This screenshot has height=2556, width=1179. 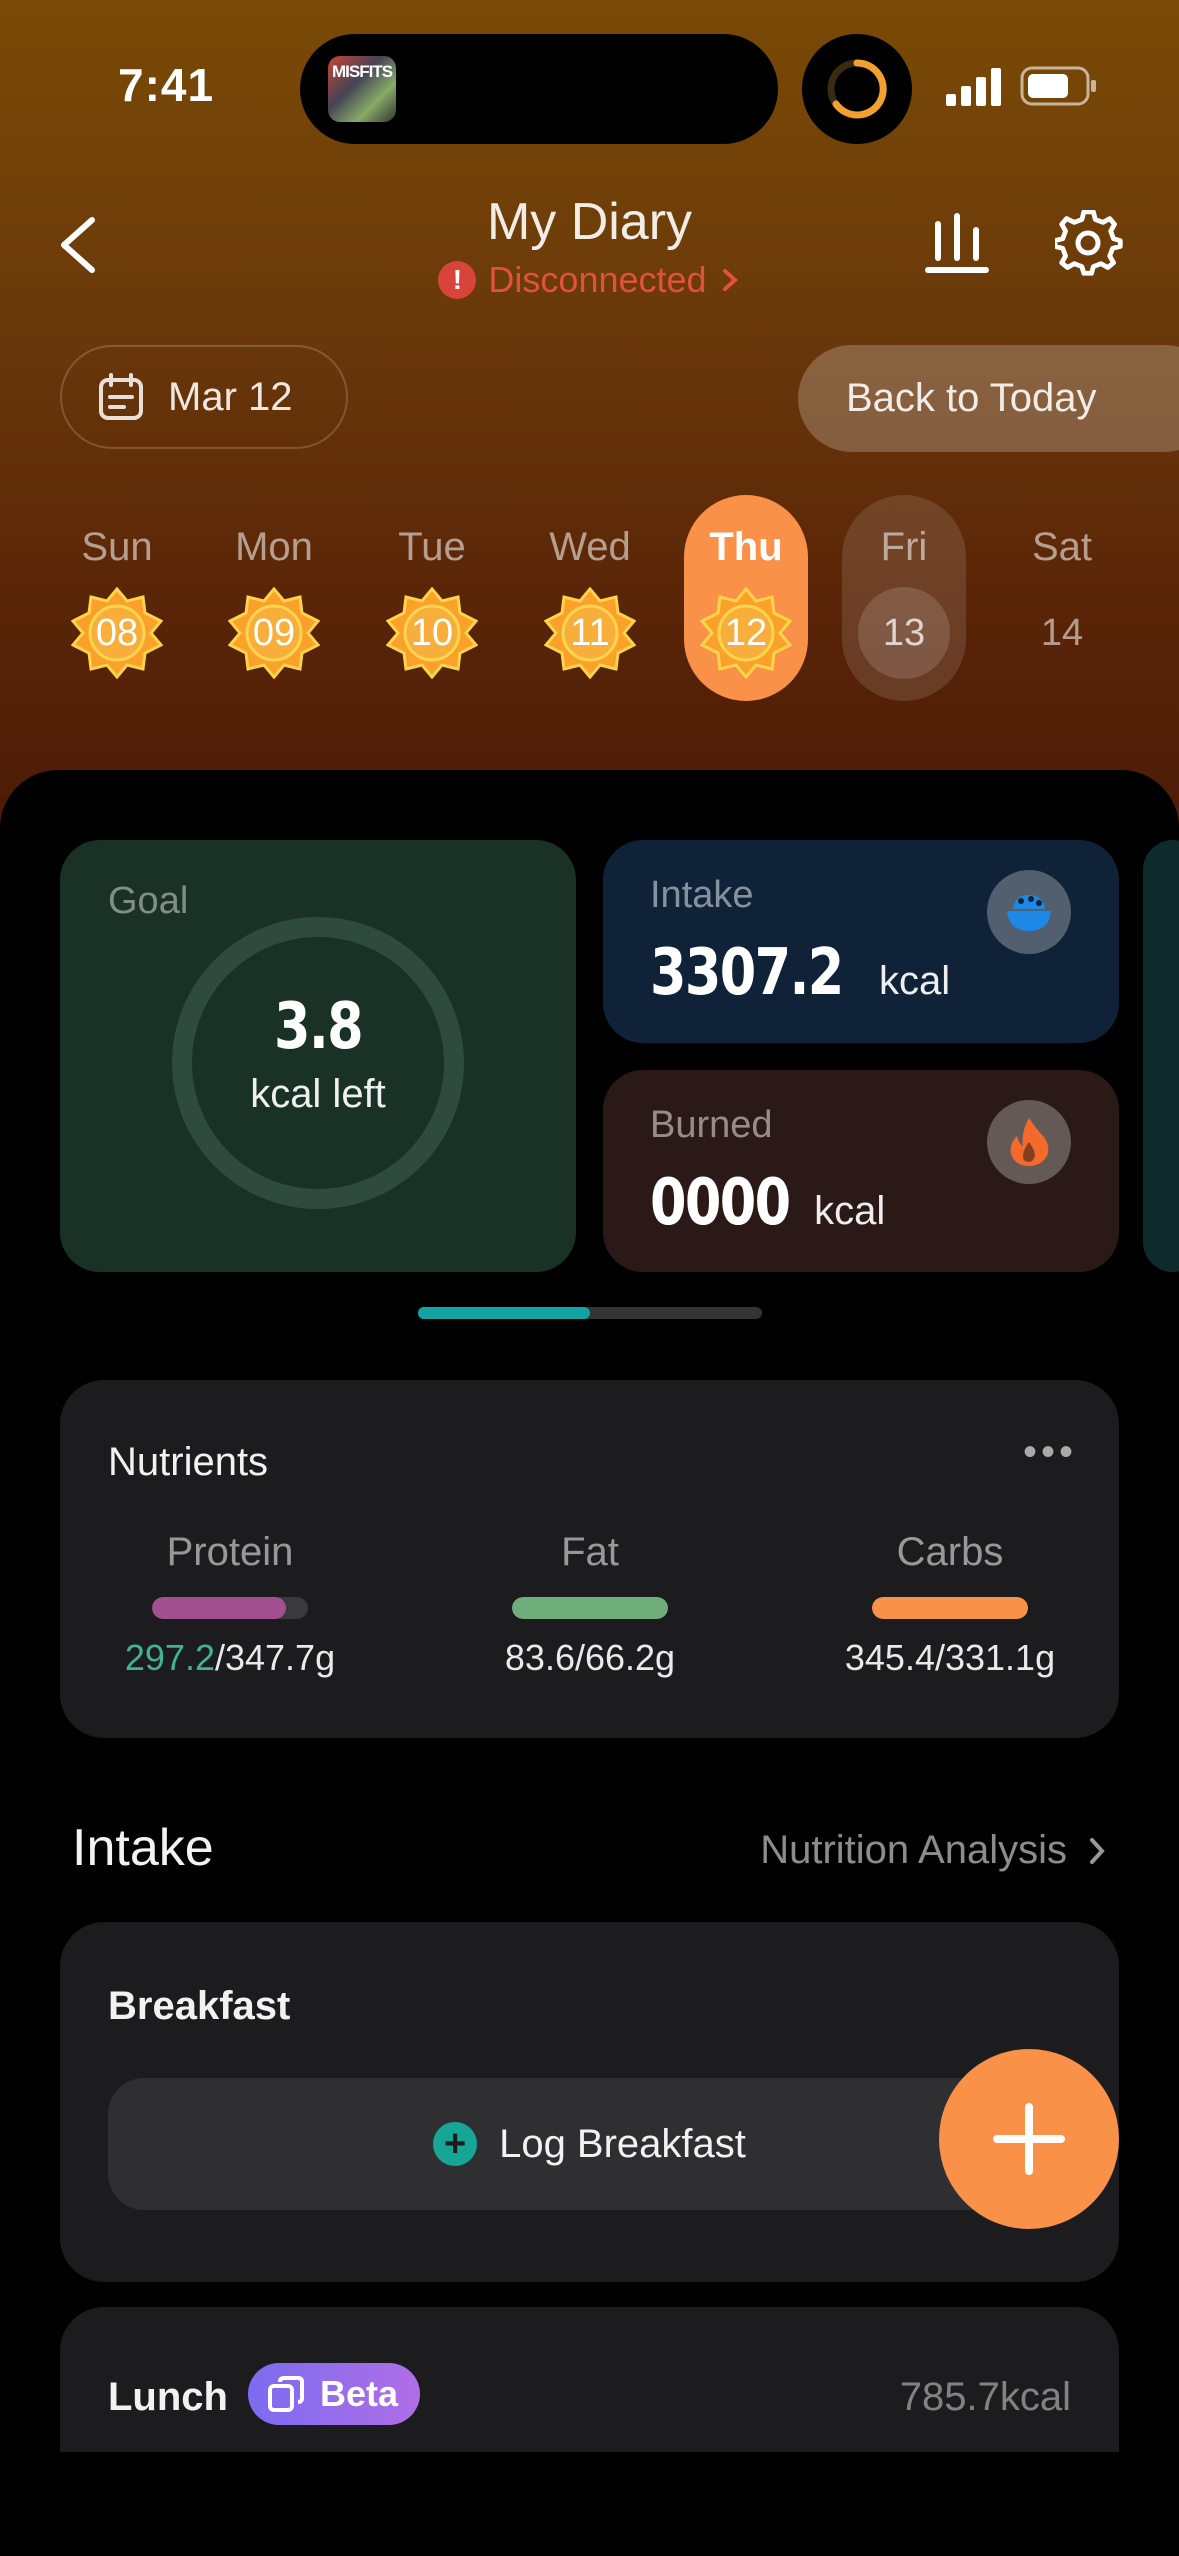 I want to click on progress-ring-icon, so click(x=857, y=89).